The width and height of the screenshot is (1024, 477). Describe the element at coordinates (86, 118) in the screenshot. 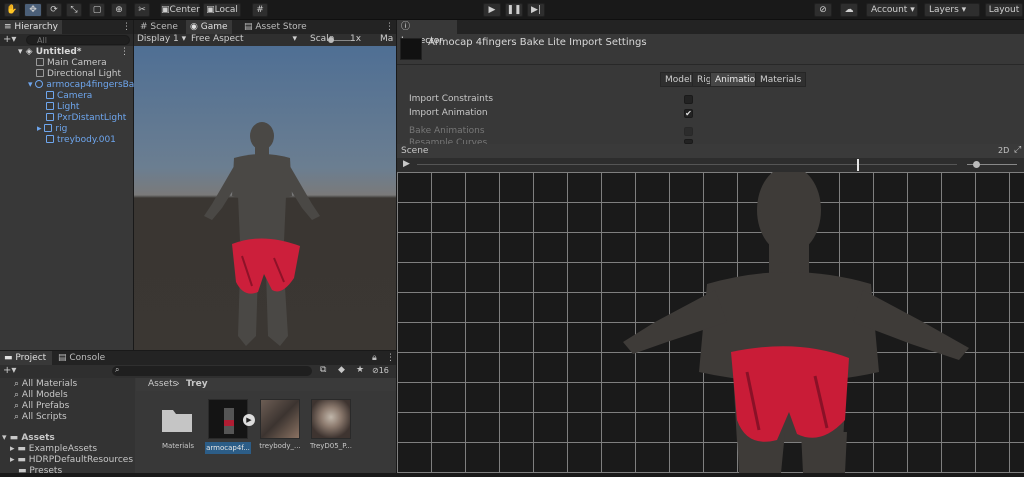

I see `hierarchy-item-pxrdistantlight: PxrDistantLight` at that location.